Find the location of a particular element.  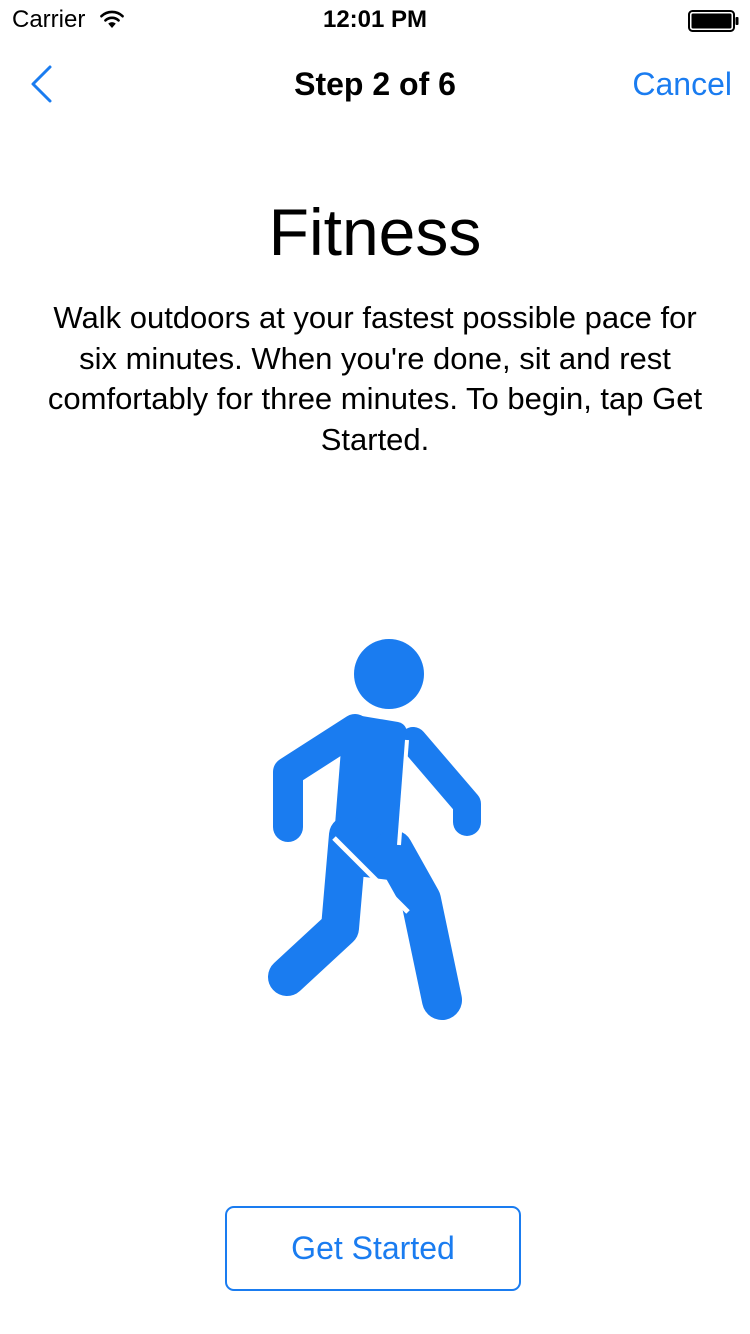

status-bar: Carrier 12:01 PM is located at coordinates (375, 20).